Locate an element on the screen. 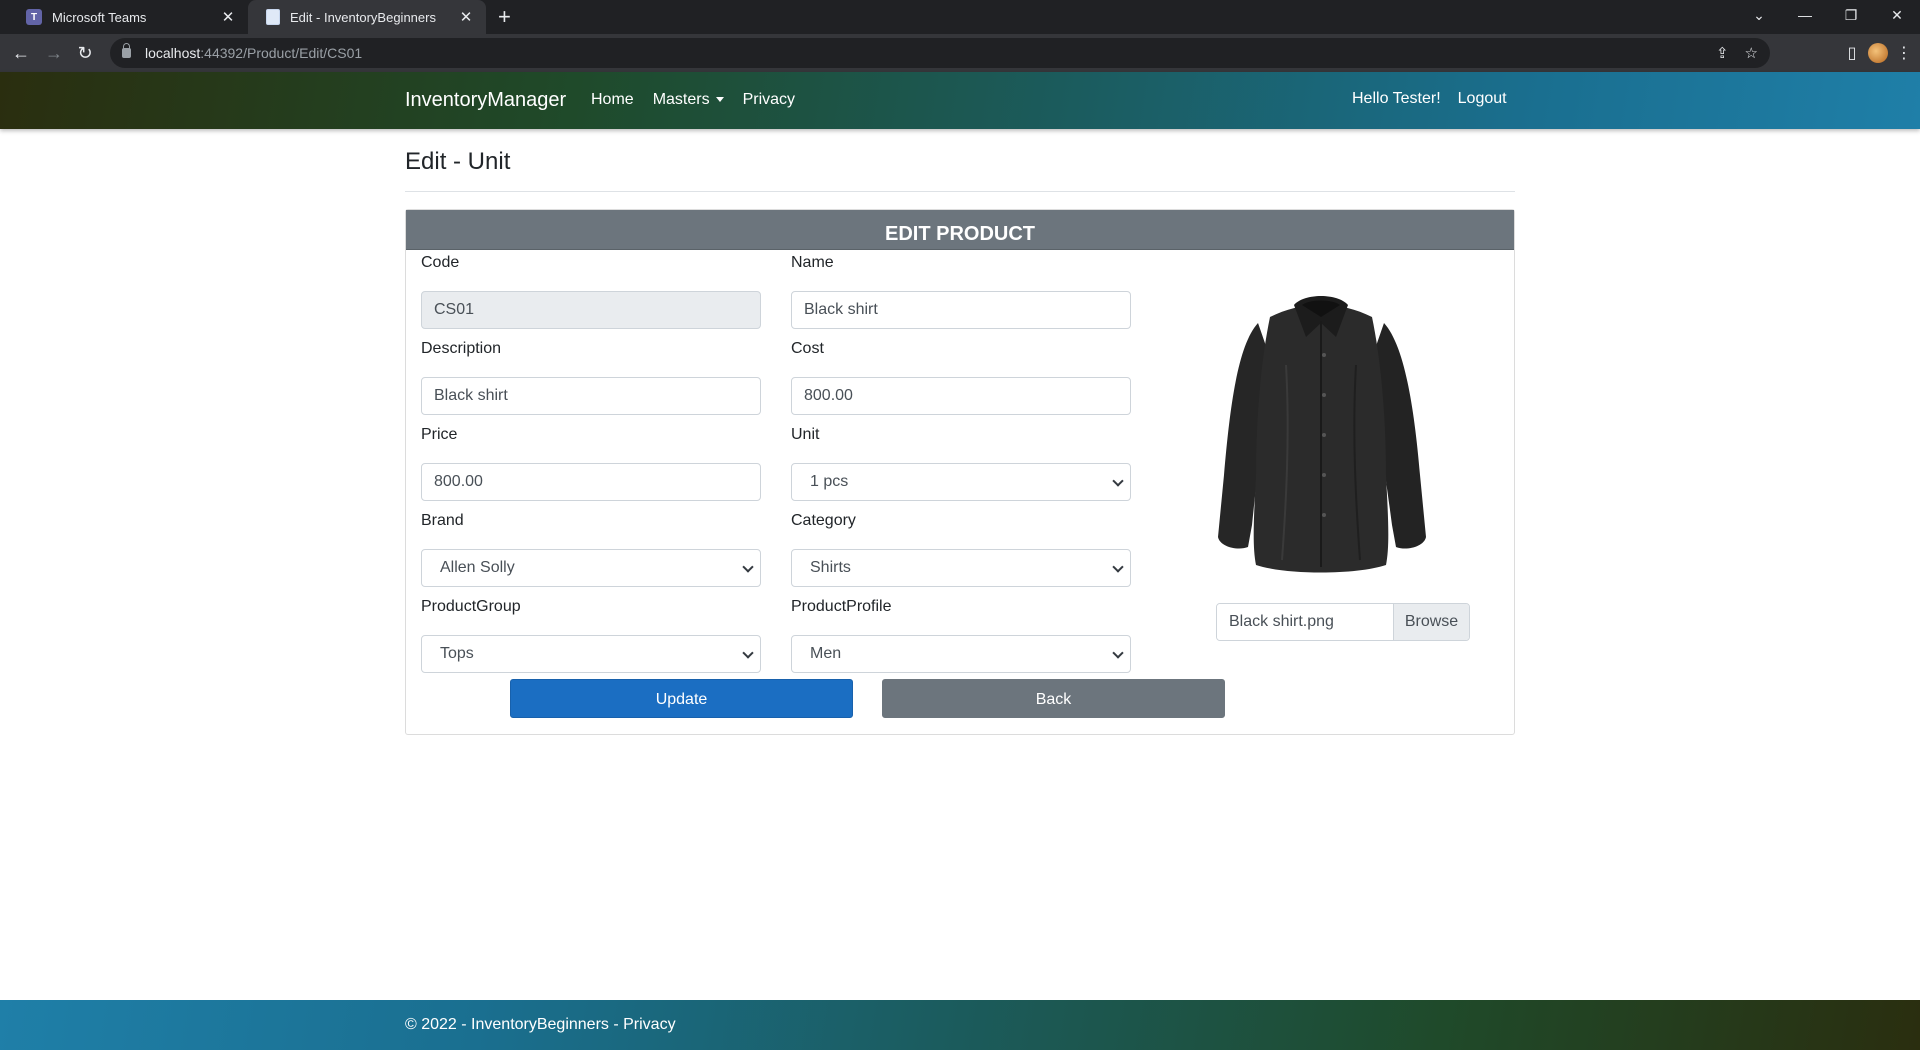 The height and width of the screenshot is (1050, 1920). product-group-select-value: Tops is located at coordinates (457, 653).